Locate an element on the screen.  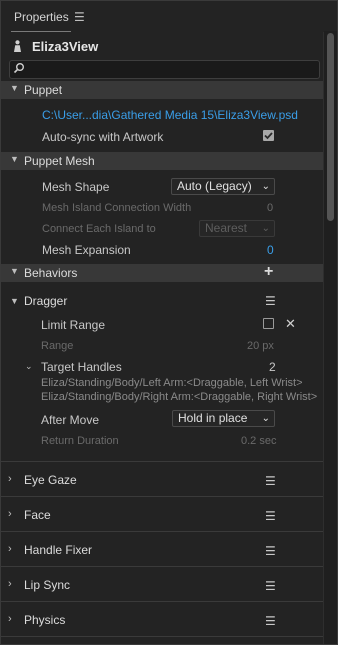
return-duration-value: 0.2 sec is located at coordinates (258, 441).